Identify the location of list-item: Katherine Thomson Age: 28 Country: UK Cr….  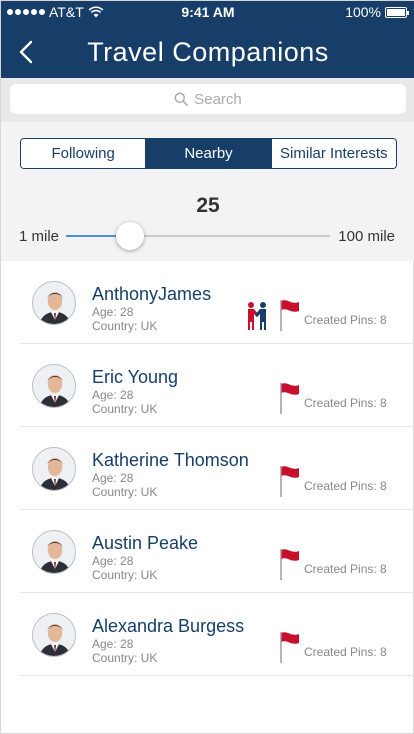
(217, 468).